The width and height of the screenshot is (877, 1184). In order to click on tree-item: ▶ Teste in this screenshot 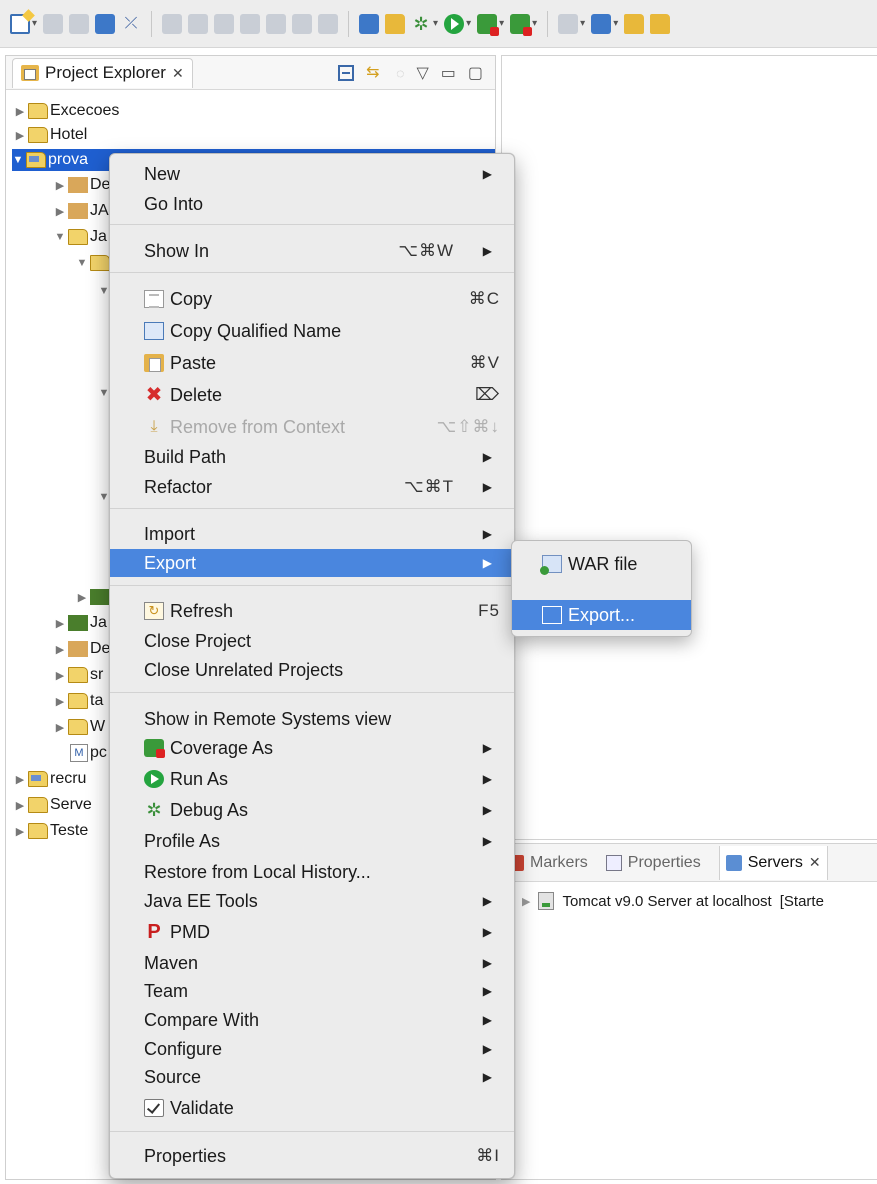, I will do `click(51, 831)`.